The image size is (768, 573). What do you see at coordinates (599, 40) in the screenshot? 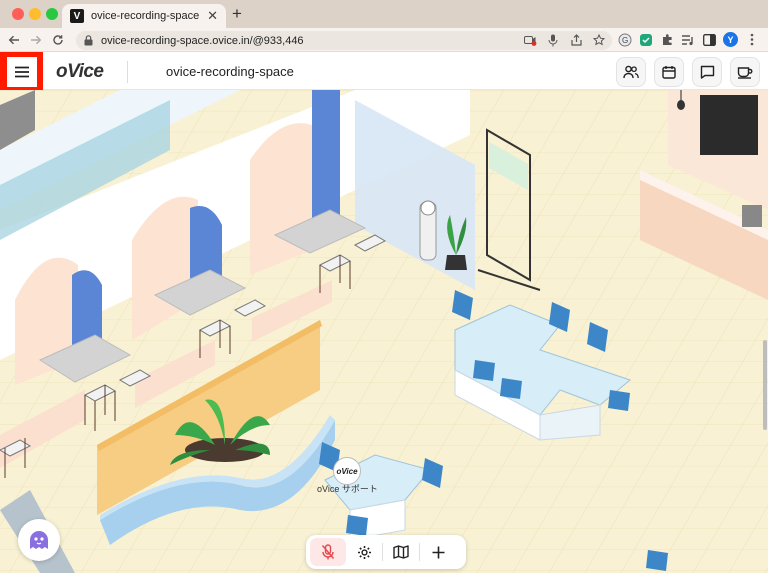
I see `bookmark-star-icon` at bounding box center [599, 40].